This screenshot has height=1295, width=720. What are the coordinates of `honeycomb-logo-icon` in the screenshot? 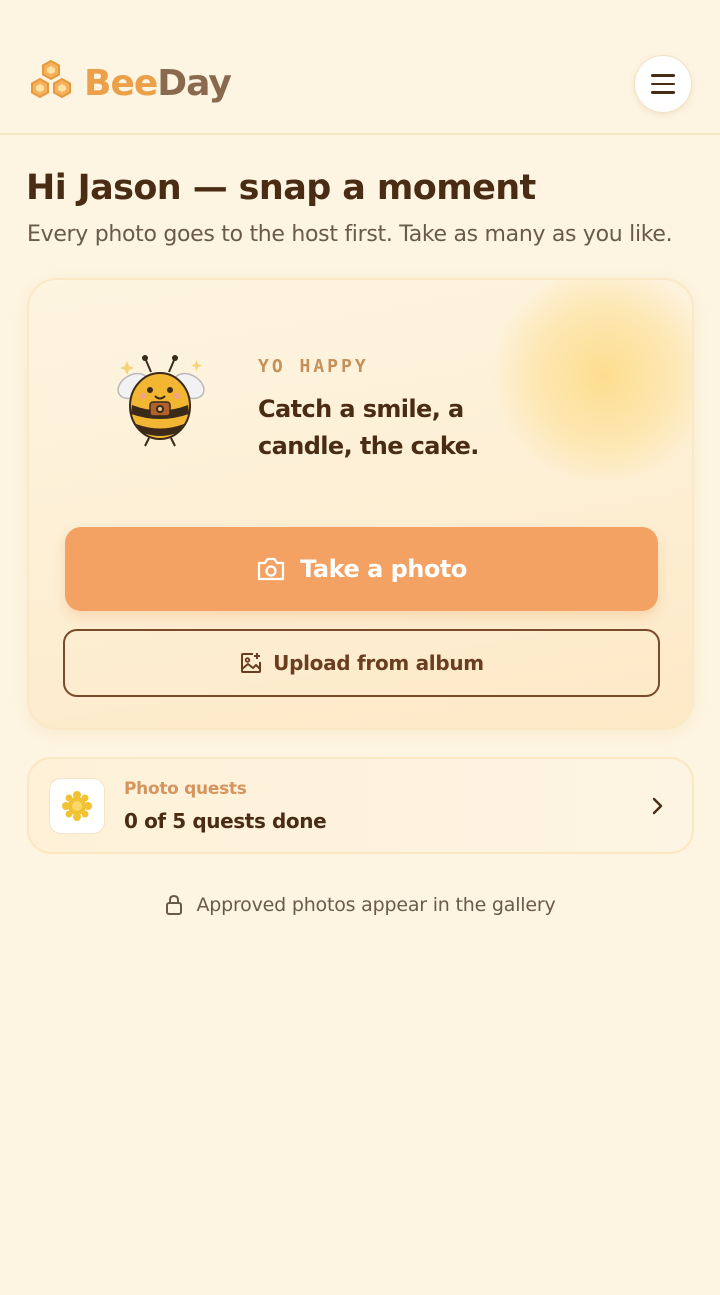 It's located at (51, 79).